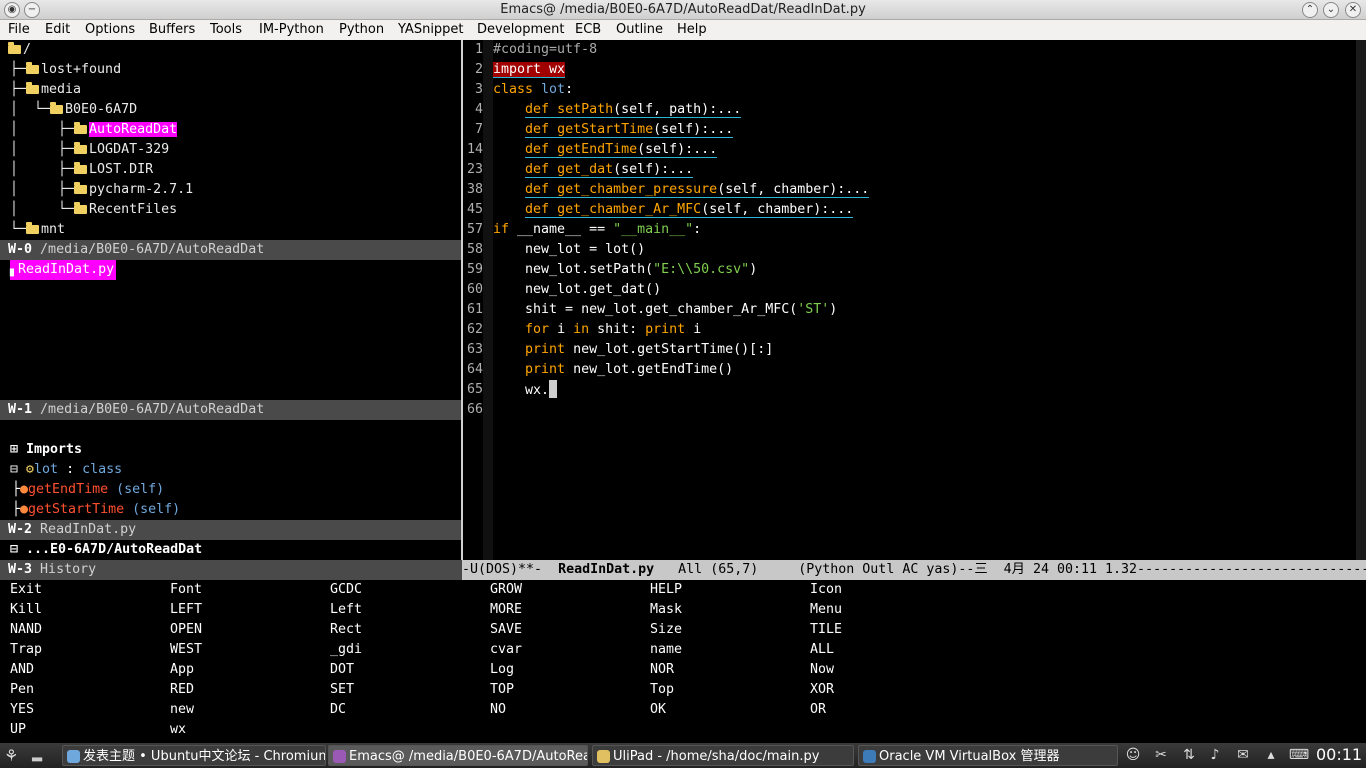 This screenshot has width=1366, height=768. What do you see at coordinates (506, 630) in the screenshot?
I see `completion-item: SAVE` at bounding box center [506, 630].